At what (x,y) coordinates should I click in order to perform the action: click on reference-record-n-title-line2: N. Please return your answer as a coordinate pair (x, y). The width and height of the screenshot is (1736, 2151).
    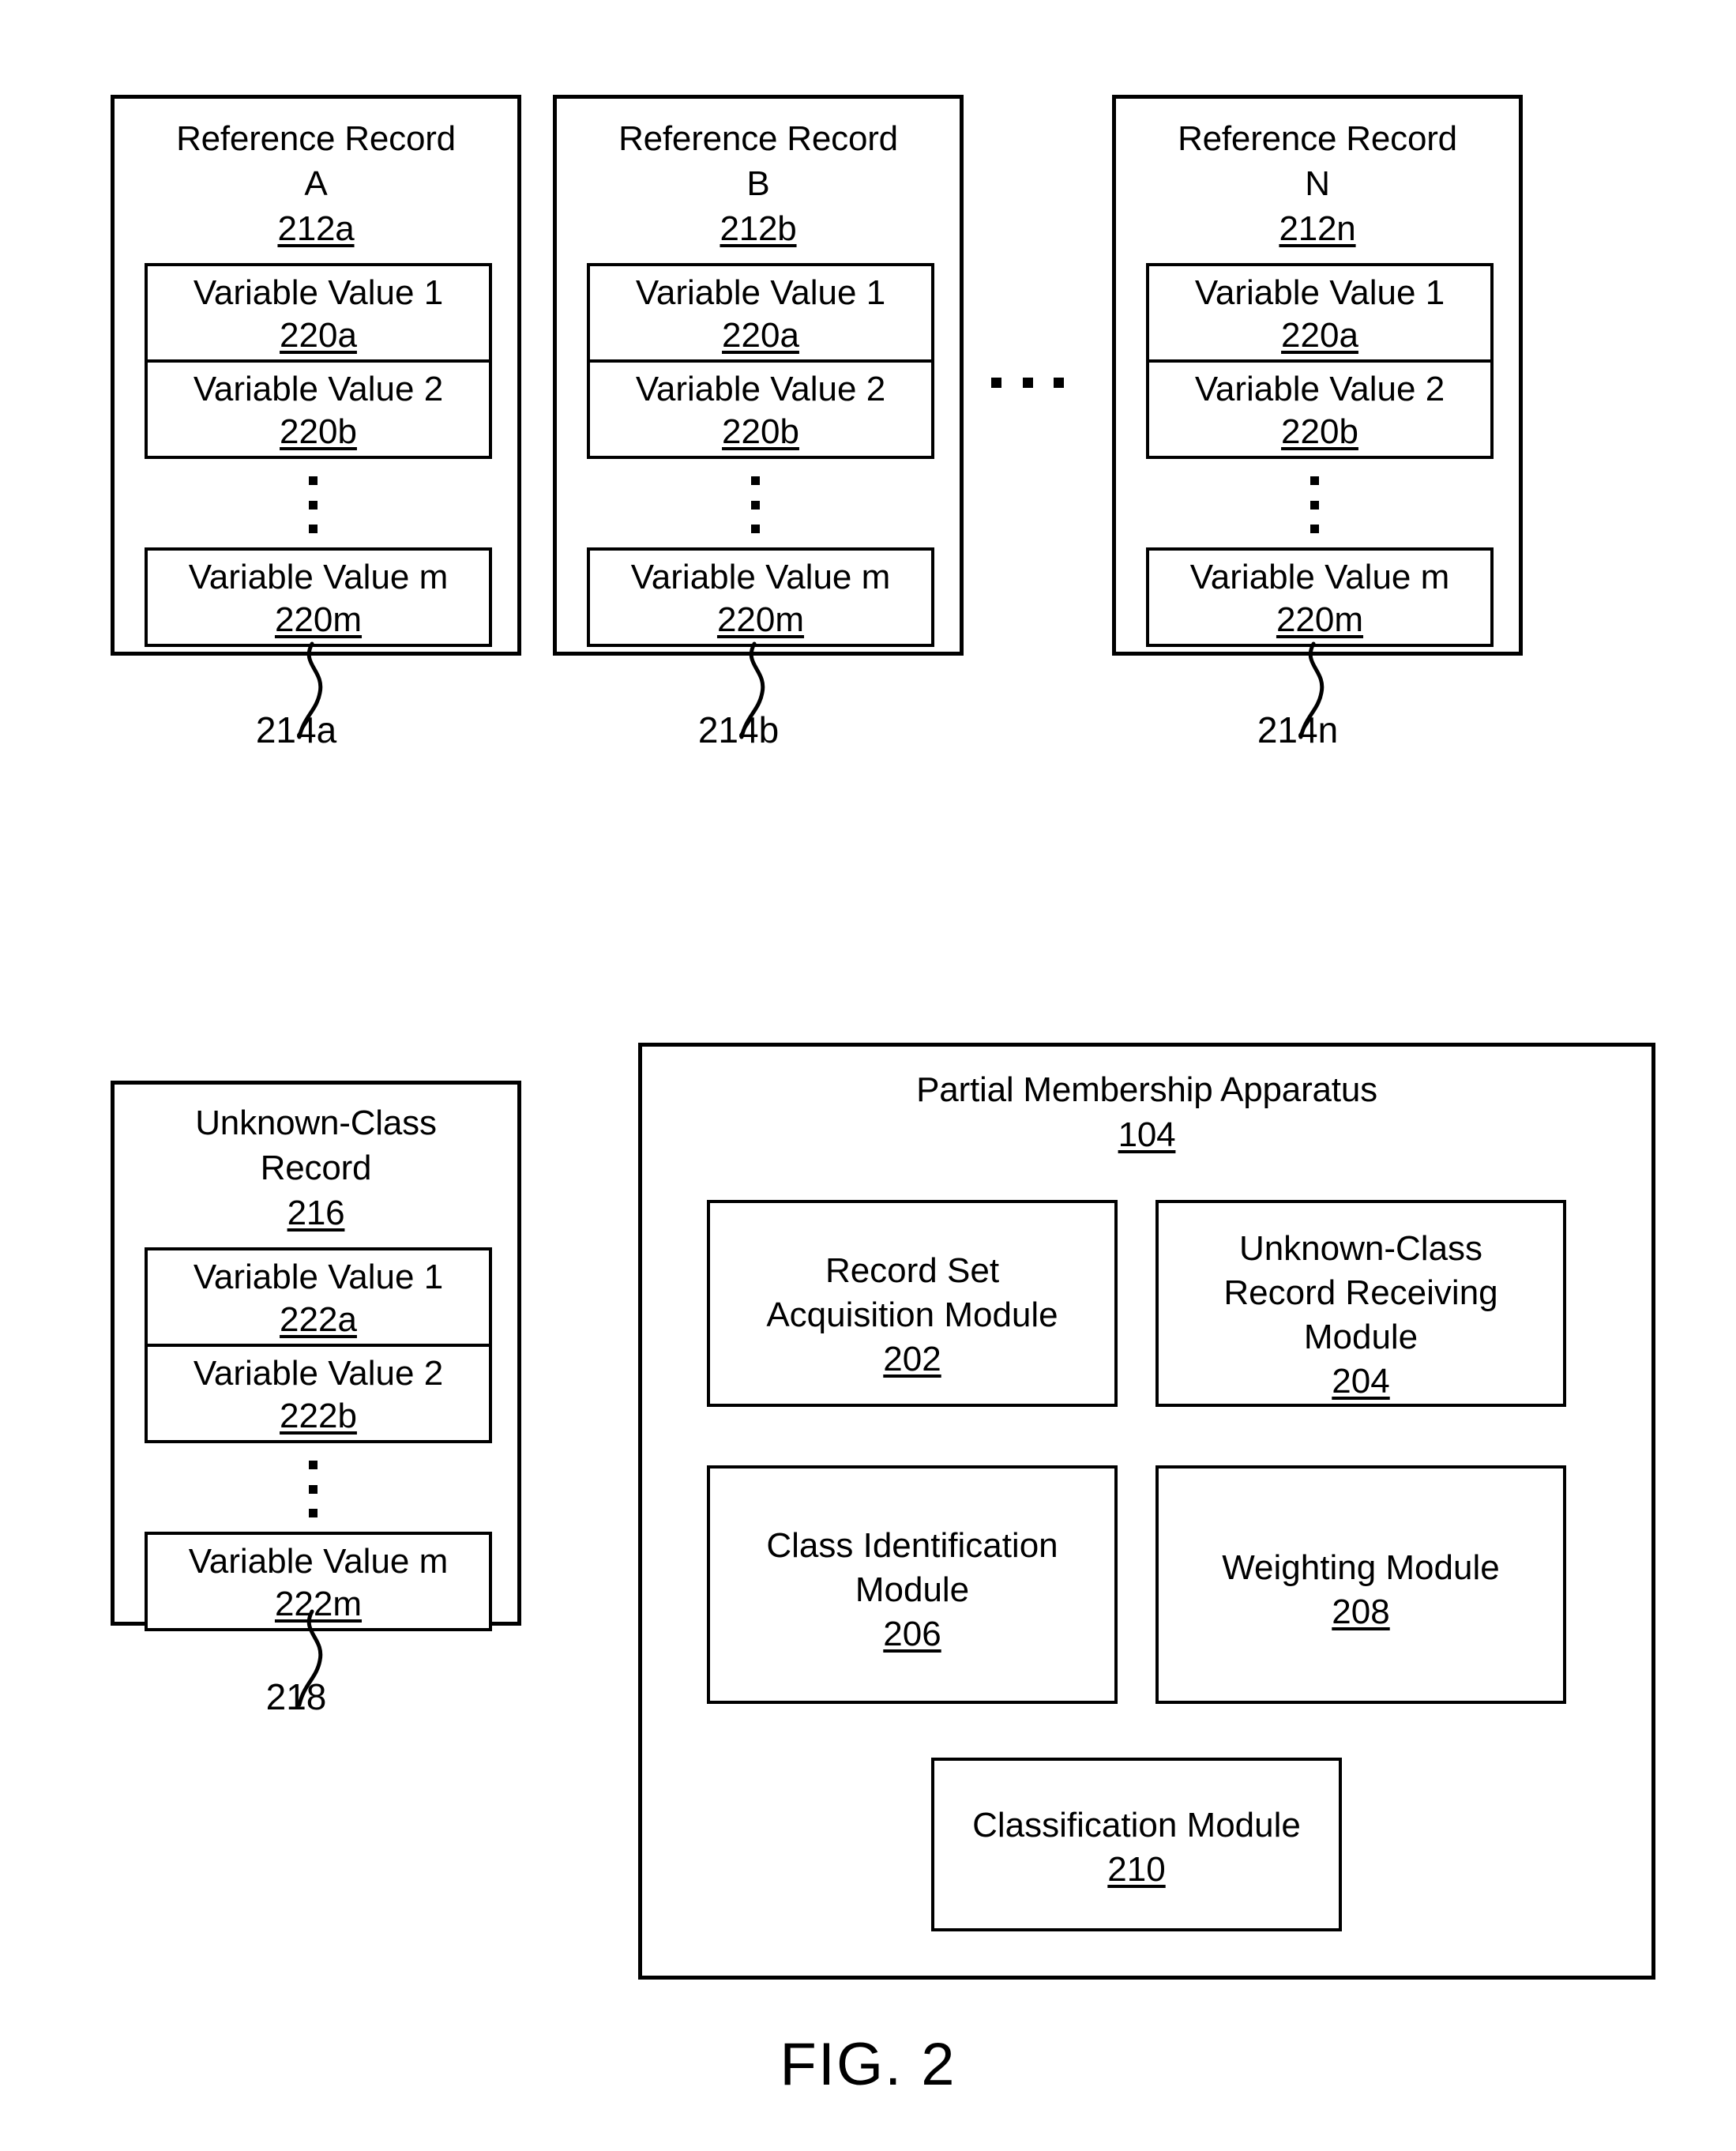
    Looking at the image, I should click on (1317, 183).